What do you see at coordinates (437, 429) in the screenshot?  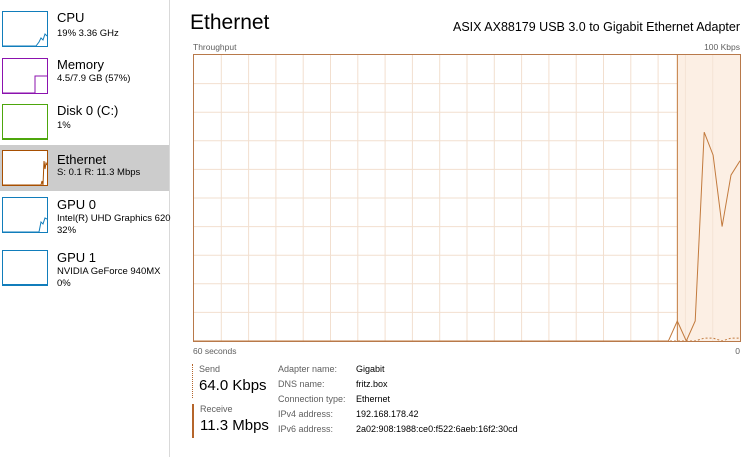 I see `detail-value: 2a02:908:1988:ce0:f522:6aeb:16f2:30cd` at bounding box center [437, 429].